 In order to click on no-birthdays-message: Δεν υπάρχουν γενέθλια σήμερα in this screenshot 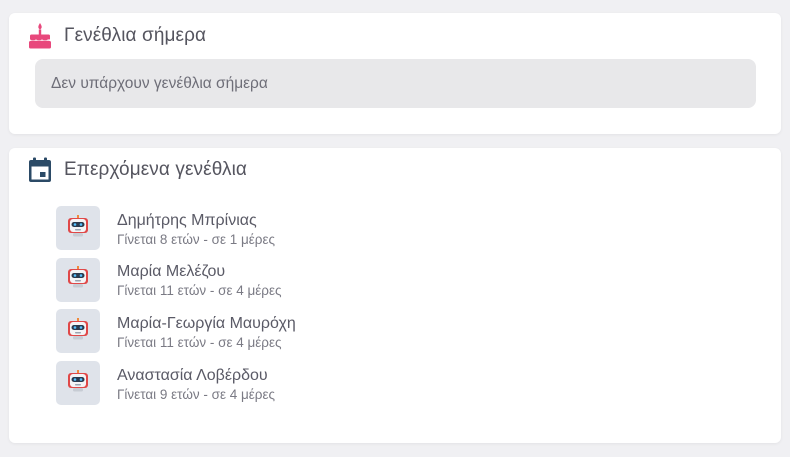, I will do `click(395, 83)`.